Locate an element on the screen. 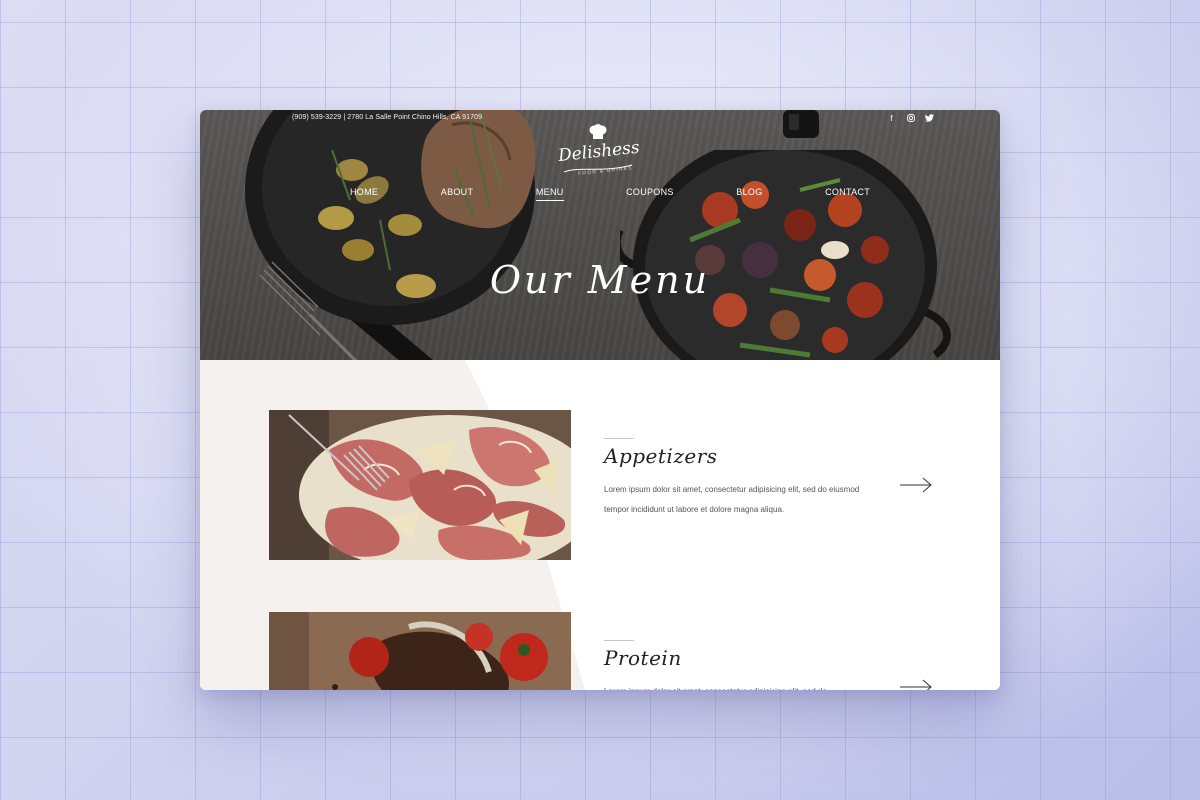  site-logo: Delishess FOOD & DRINKS is located at coordinates (599, 154).